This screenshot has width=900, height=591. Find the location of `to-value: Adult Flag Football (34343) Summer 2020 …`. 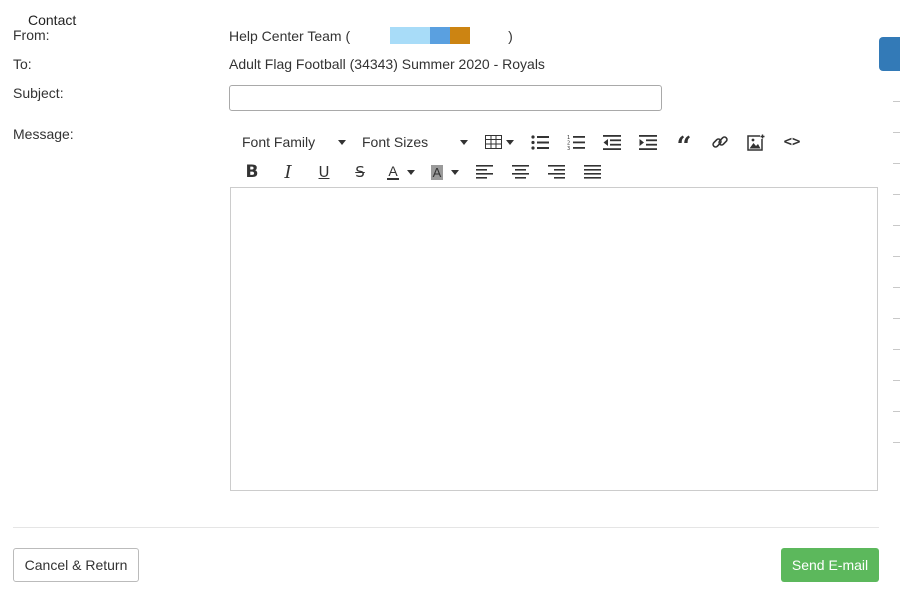

to-value: Adult Flag Football (34343) Summer 2020 … is located at coordinates (387, 64).